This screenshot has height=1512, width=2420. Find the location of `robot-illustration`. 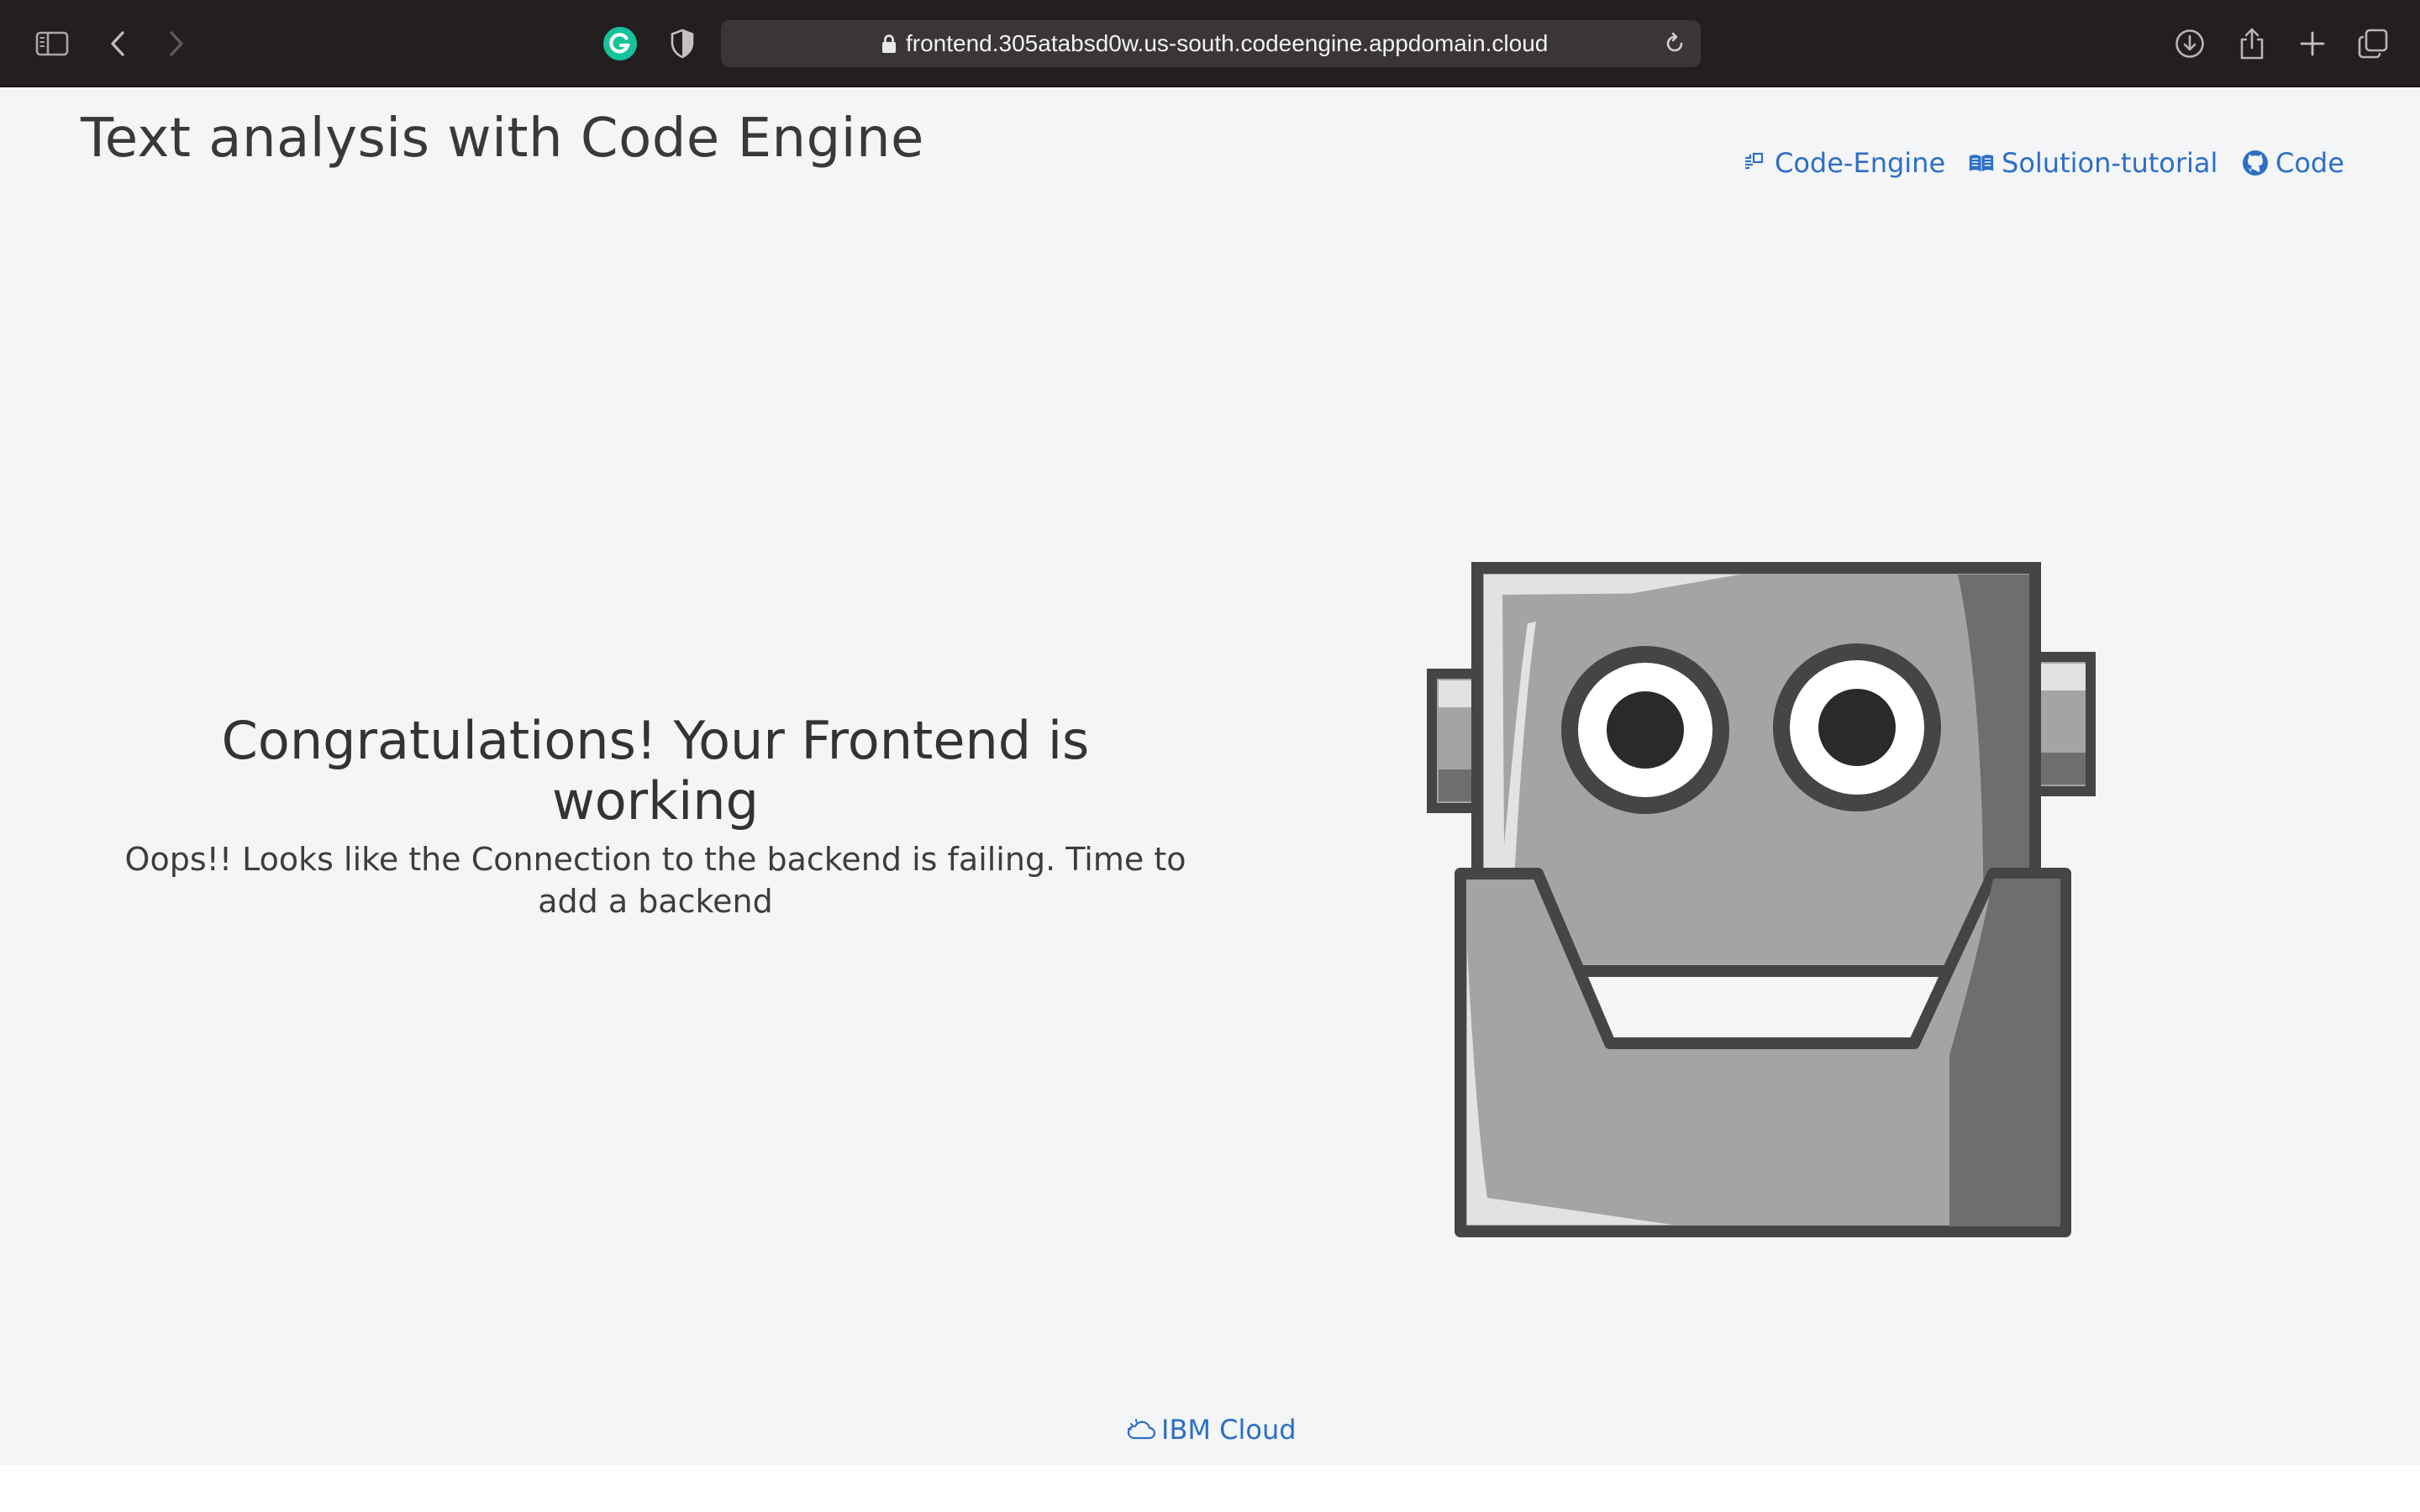

robot-illustration is located at coordinates (1761, 899).